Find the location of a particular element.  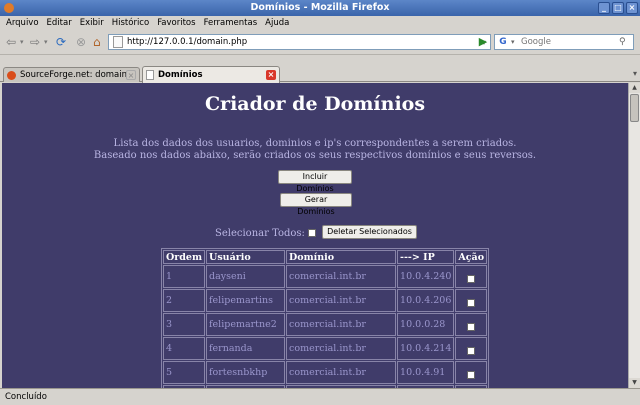

vertical-scrollbar: ▲ ▼ is located at coordinates (634, 235).